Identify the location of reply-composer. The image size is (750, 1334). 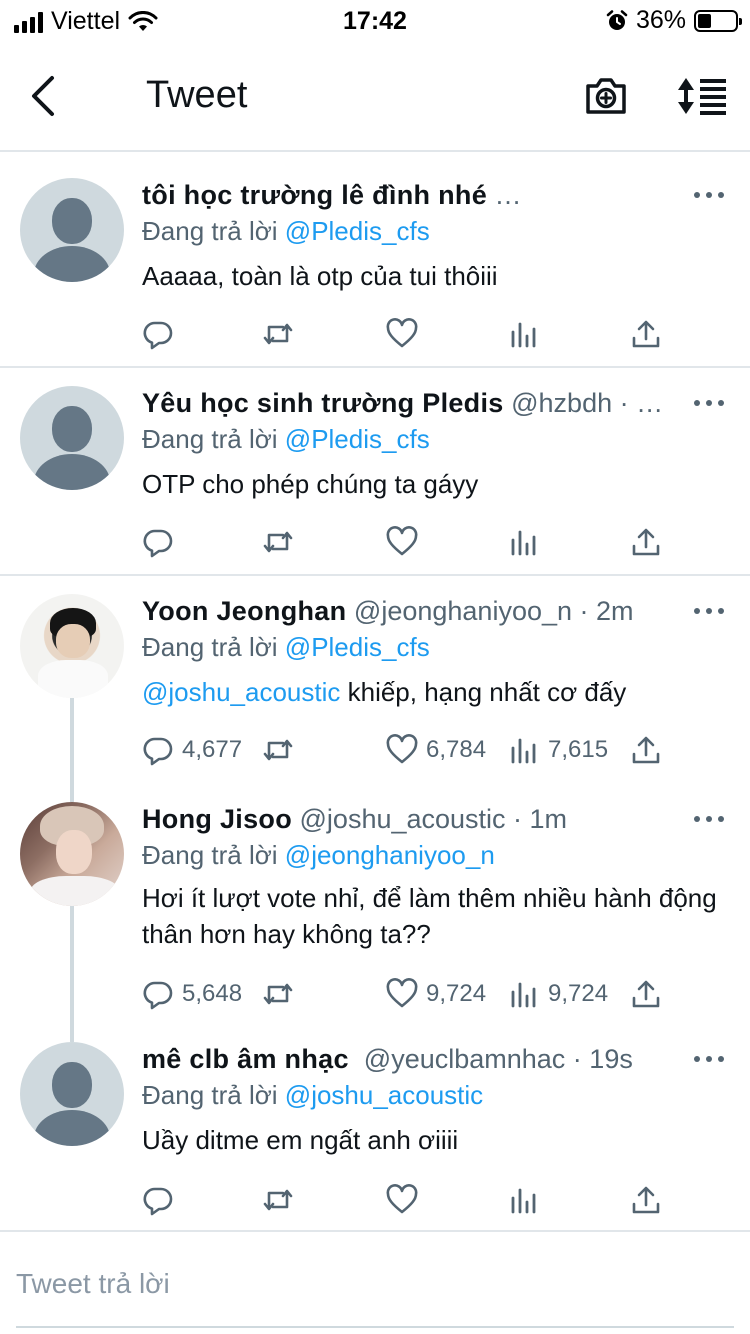
(375, 1282).